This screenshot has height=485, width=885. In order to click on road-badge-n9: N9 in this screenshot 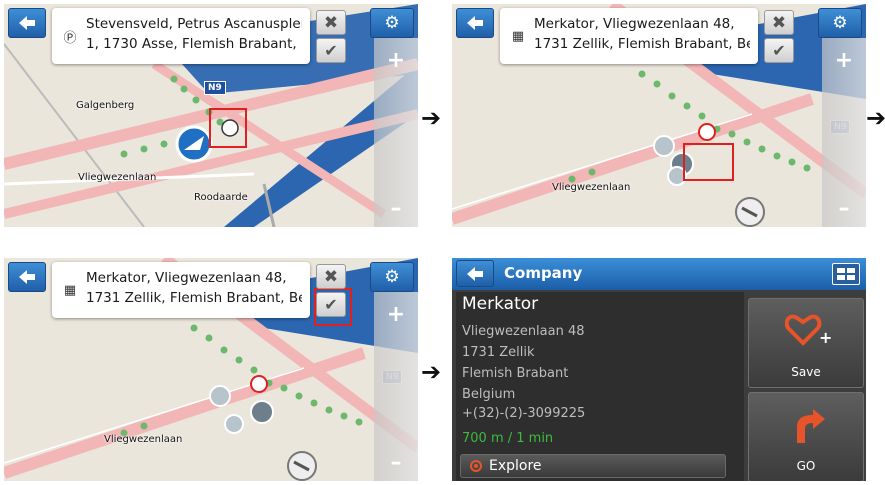, I will do `click(215, 88)`.